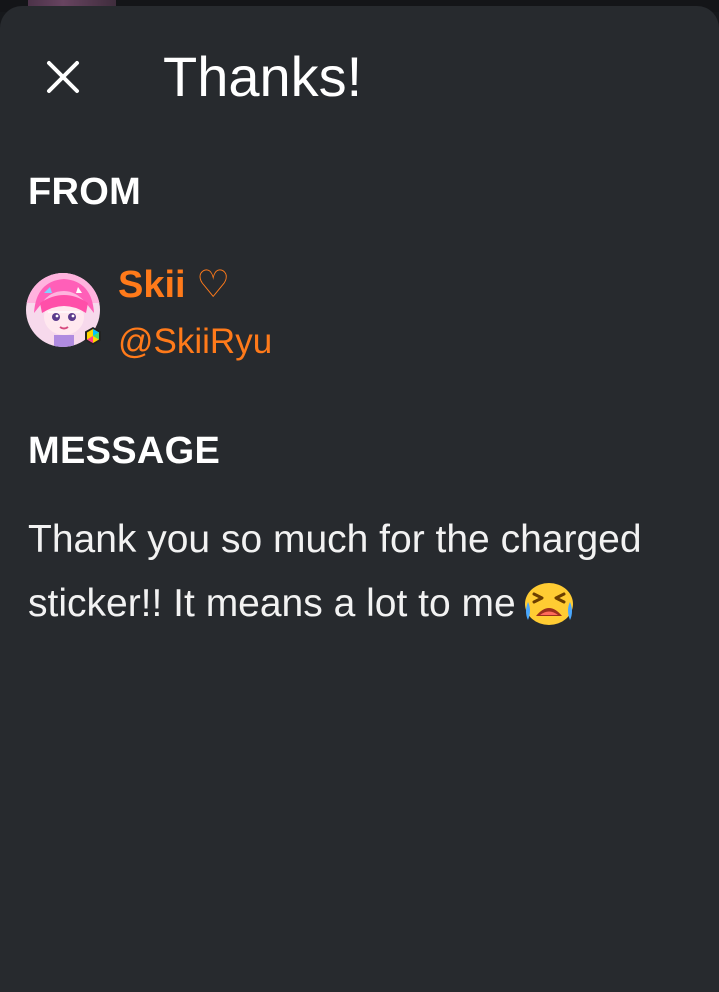 This screenshot has height=992, width=719. I want to click on close-button, so click(63, 77).